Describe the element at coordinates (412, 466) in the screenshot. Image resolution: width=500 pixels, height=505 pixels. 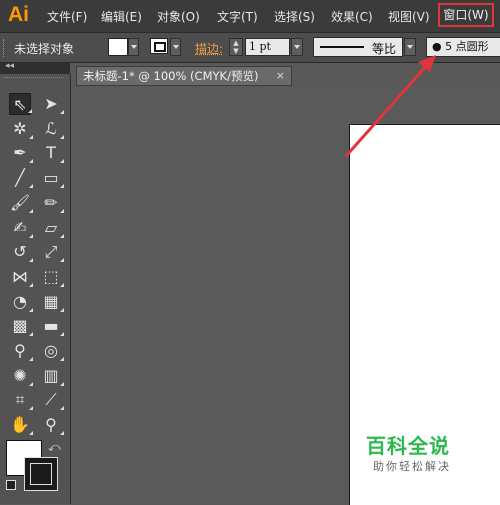
I see `watermark-subtitle: 助你轻松解决` at that location.